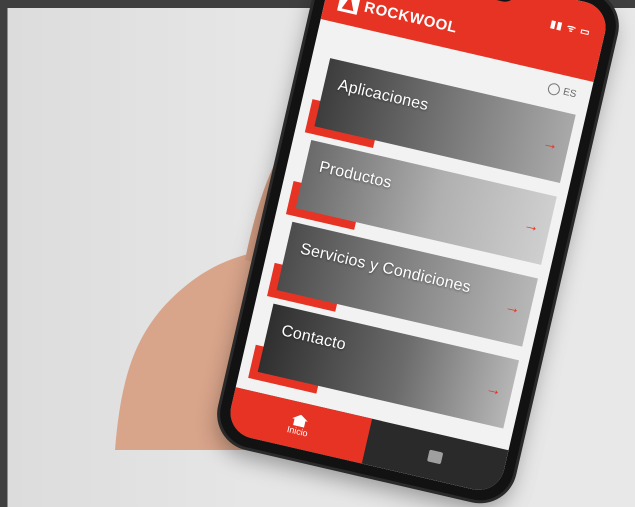  What do you see at coordinates (570, 28) in the screenshot?
I see `status-bar: ▮▮ ᯤ ▭` at bounding box center [570, 28].